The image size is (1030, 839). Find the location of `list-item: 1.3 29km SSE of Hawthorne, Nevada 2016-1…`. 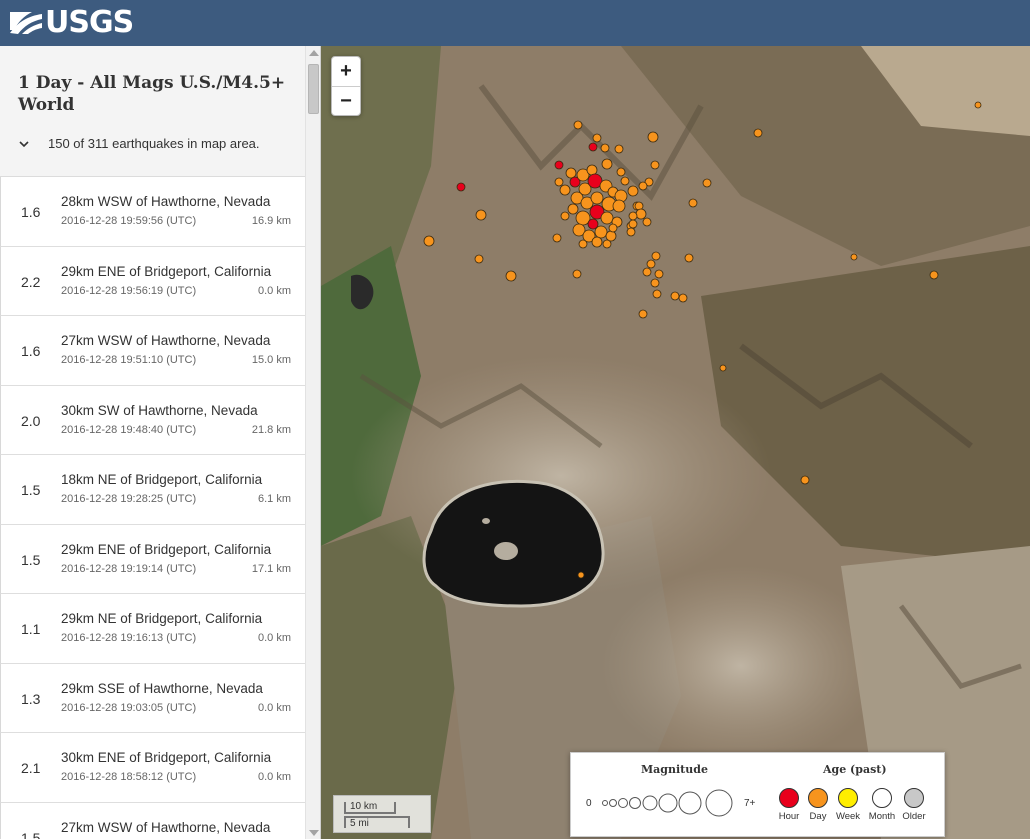

list-item: 1.3 29km SSE of Hawthorne, Nevada 2016-1… is located at coordinates (152, 698).